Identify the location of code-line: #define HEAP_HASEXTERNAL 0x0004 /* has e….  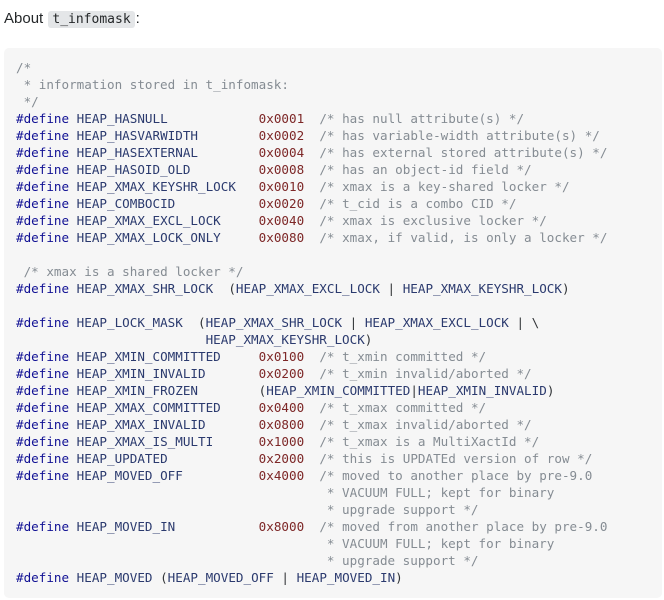
(312, 152).